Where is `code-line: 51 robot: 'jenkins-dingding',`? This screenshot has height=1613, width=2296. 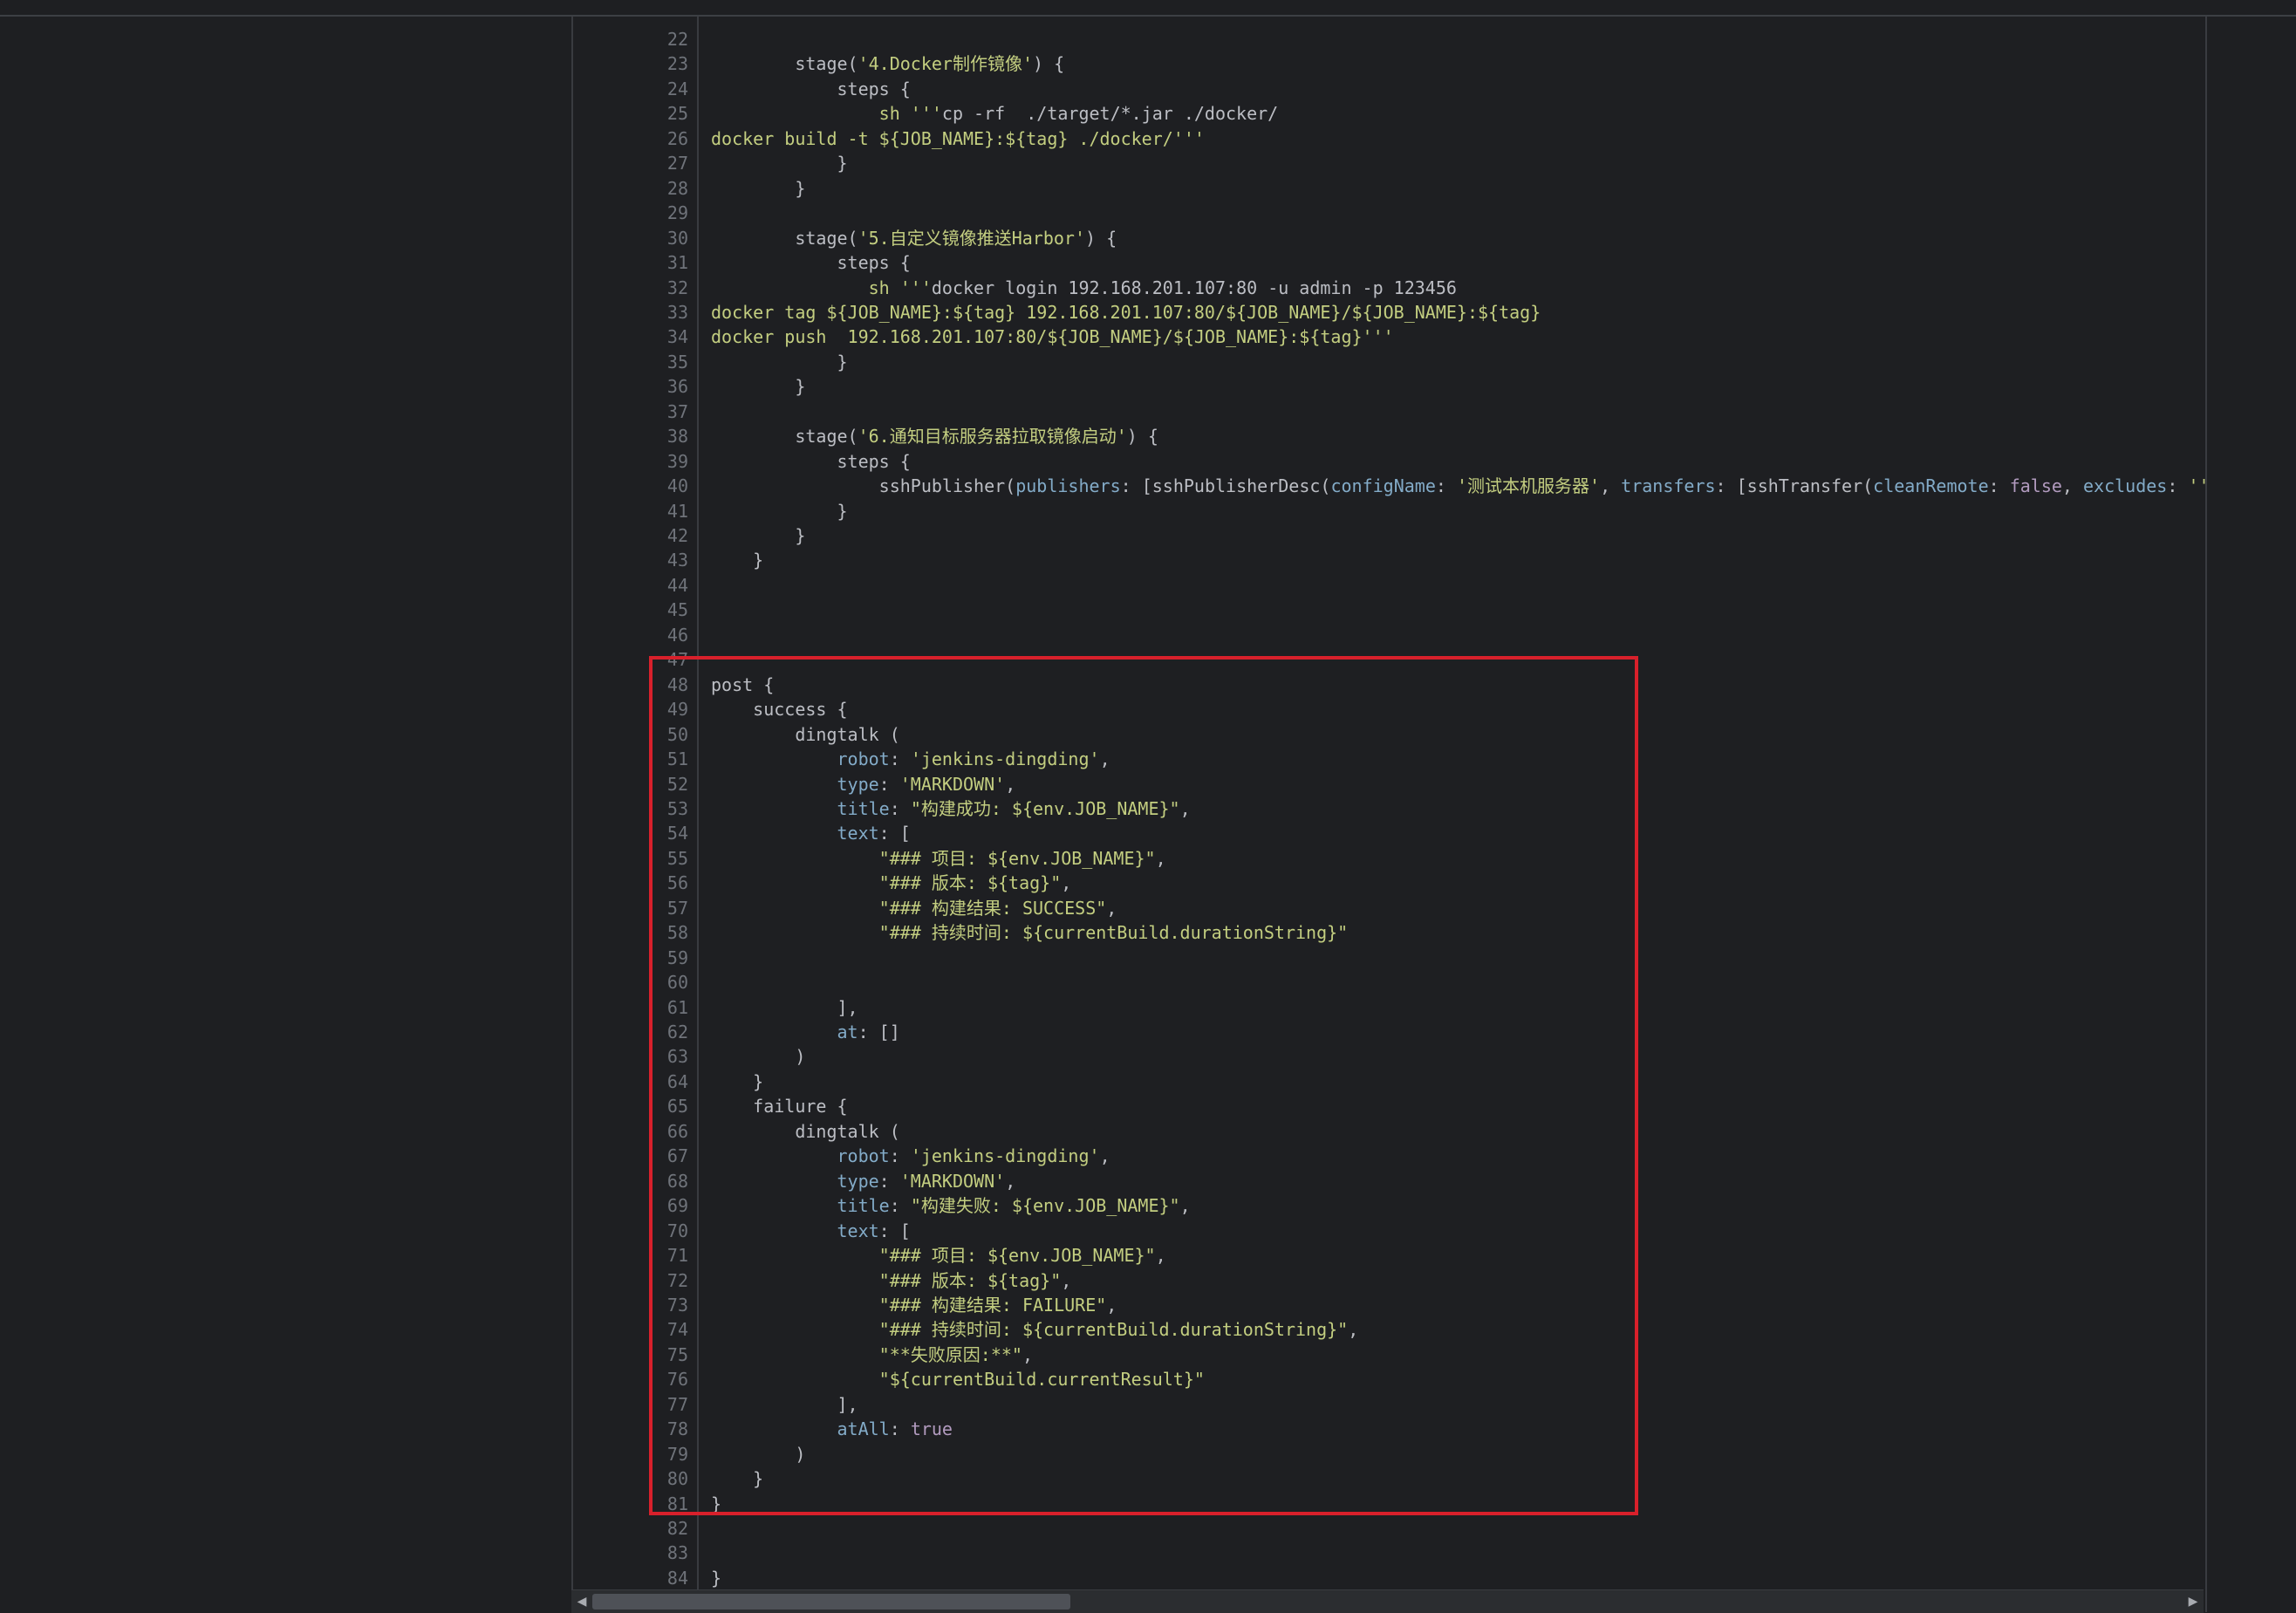 code-line: 51 robot: 'jenkins-dingding', is located at coordinates (1388, 759).